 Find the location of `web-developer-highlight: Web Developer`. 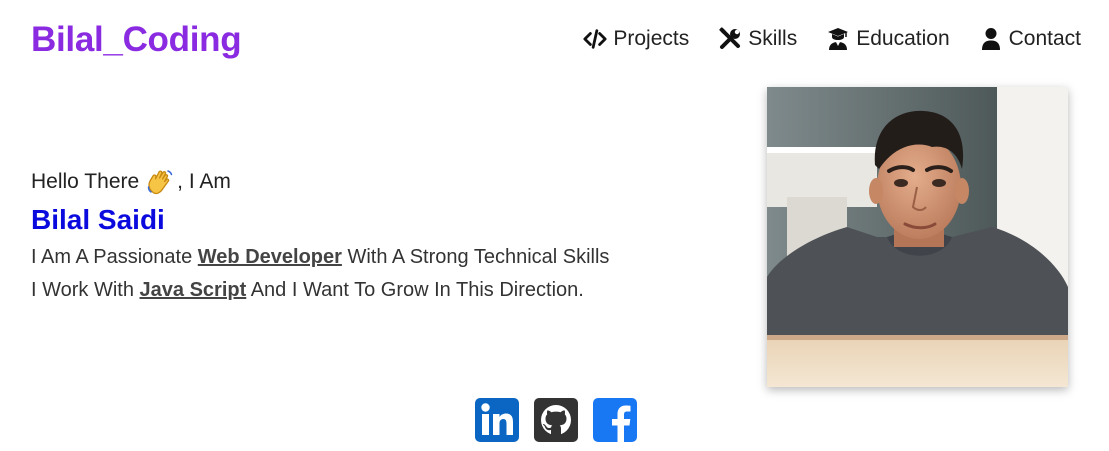

web-developer-highlight: Web Developer is located at coordinates (269, 257).